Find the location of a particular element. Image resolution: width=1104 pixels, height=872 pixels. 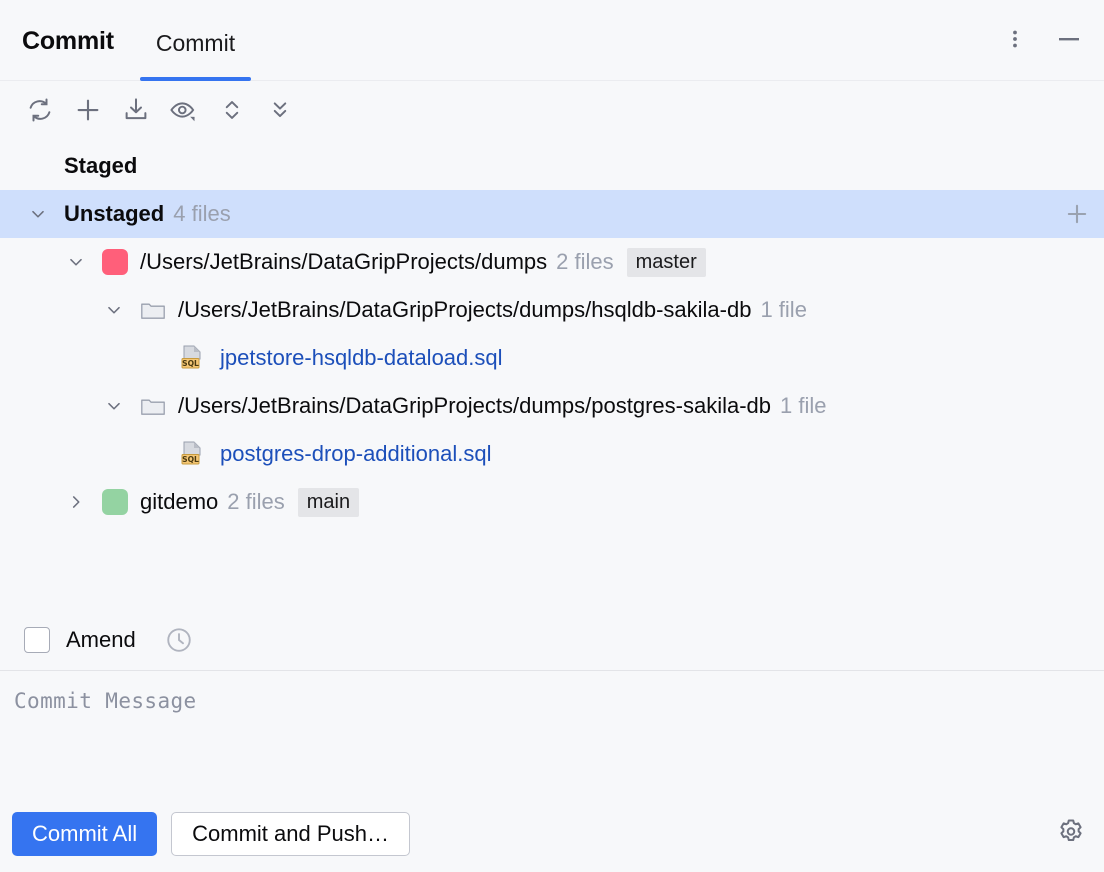

expand-all-icon is located at coordinates (232, 110).